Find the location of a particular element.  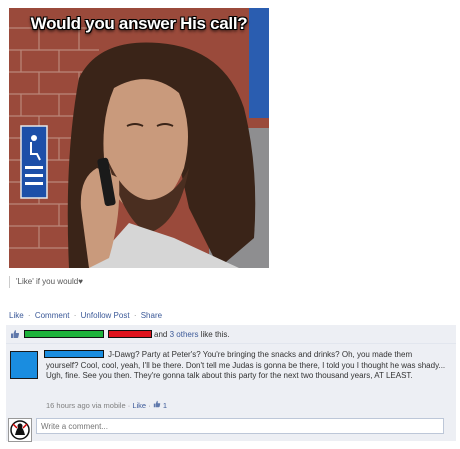

current-user-avatar is located at coordinates (20, 430).